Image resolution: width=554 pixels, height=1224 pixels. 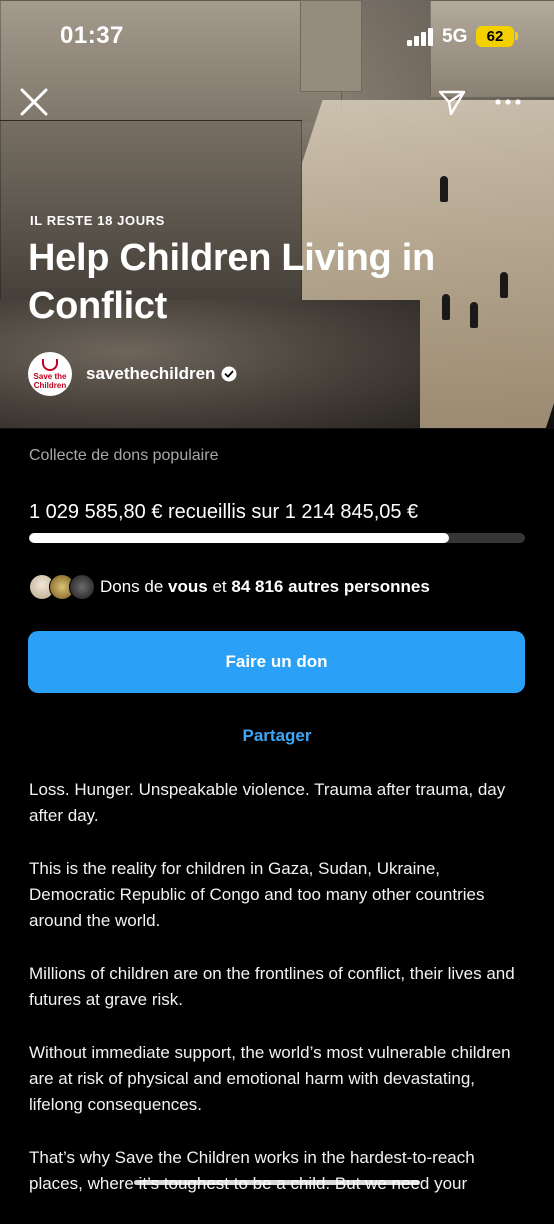 I want to click on status-bar: 01:37 5G 62, so click(x=277, y=35).